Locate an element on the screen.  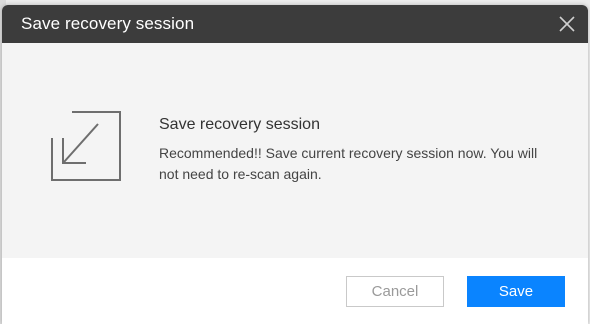
dialog-title: Save recovery session is located at coordinates (108, 23).